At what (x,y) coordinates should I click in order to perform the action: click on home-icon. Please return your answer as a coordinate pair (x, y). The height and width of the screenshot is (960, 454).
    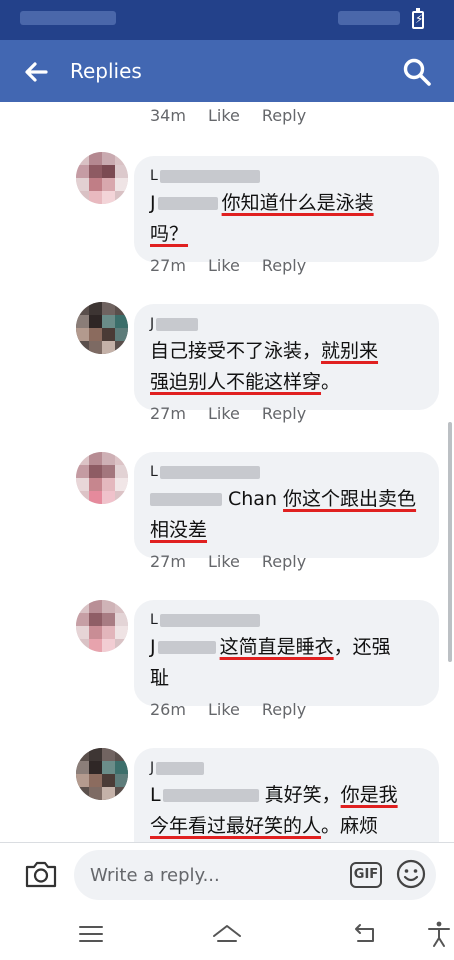
    Looking at the image, I should click on (227, 934).